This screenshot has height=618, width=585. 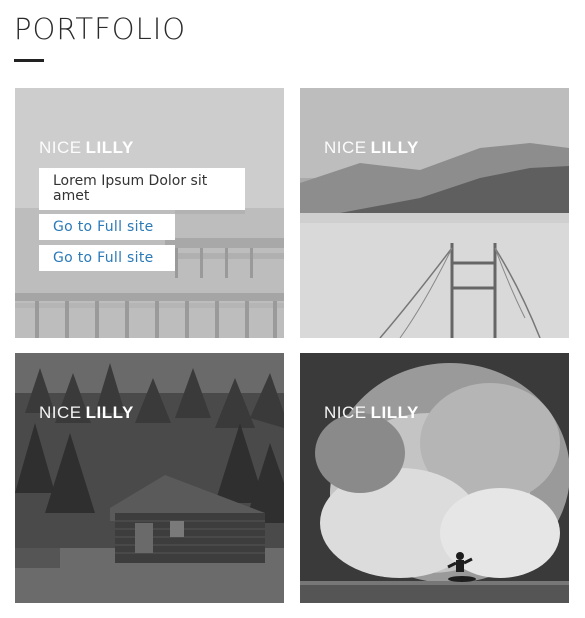 What do you see at coordinates (142, 189) in the screenshot?
I see `item-caption: Lorem Ipsum Dolor sit amet` at bounding box center [142, 189].